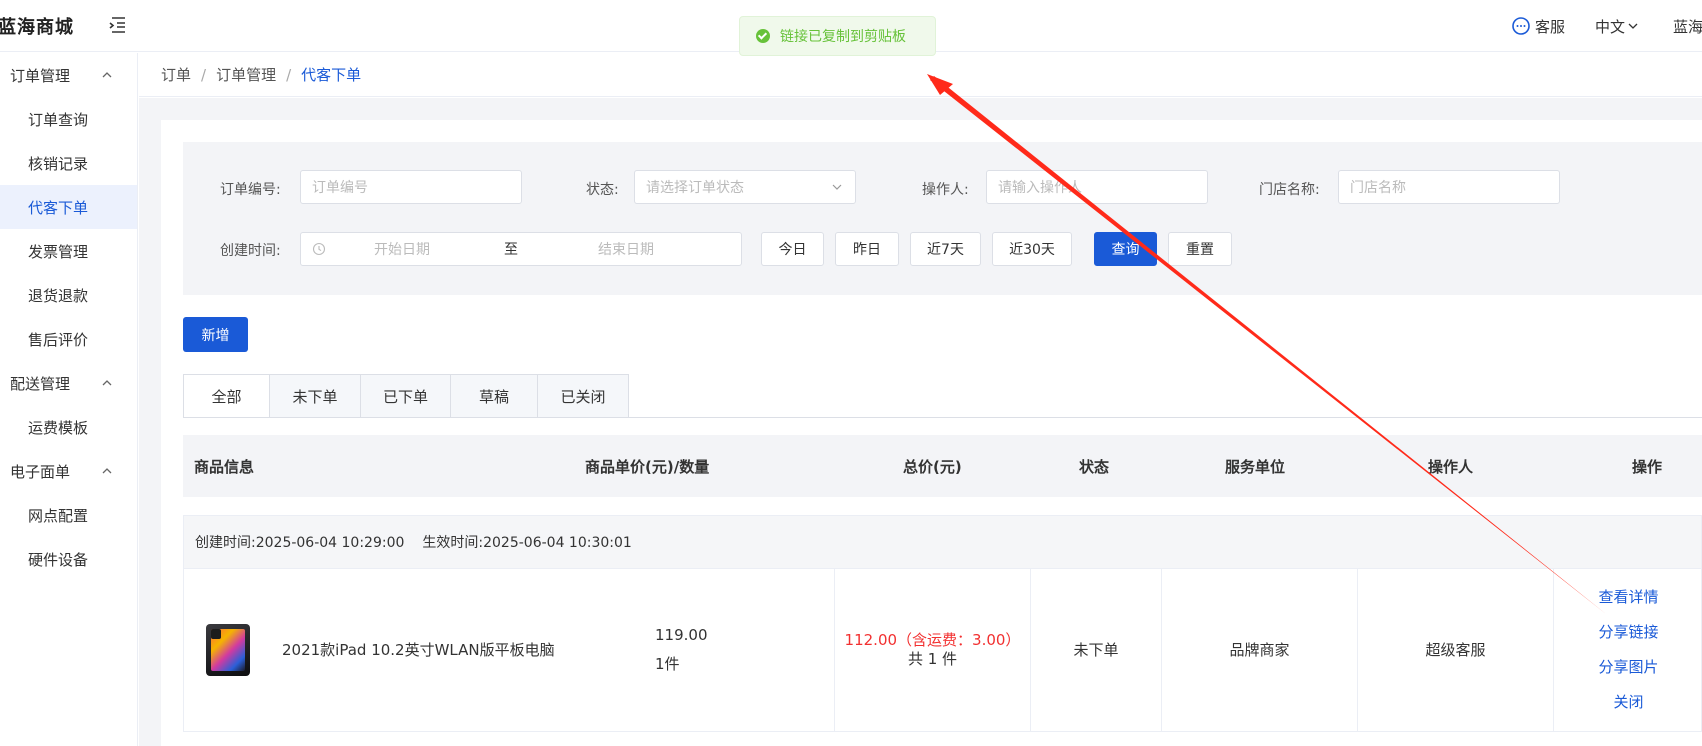 The width and height of the screenshot is (1702, 746). I want to click on user-name: 蓝海官, so click(1687, 26).